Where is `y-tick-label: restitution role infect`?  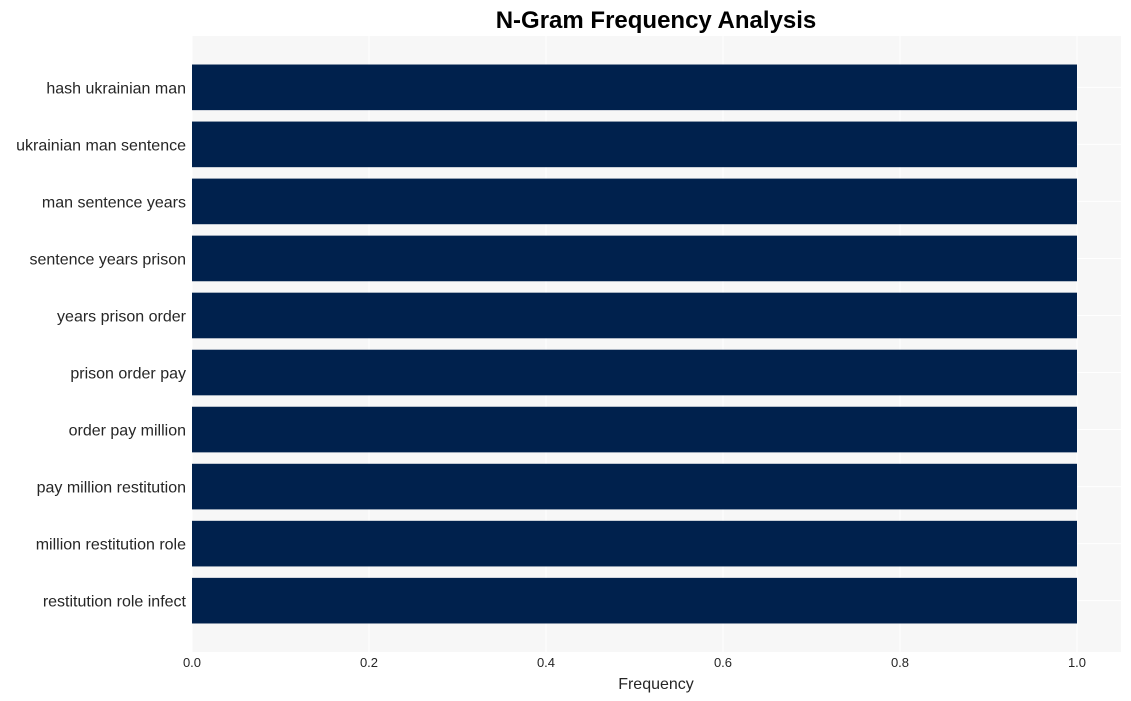 y-tick-label: restitution role infect is located at coordinates (115, 602).